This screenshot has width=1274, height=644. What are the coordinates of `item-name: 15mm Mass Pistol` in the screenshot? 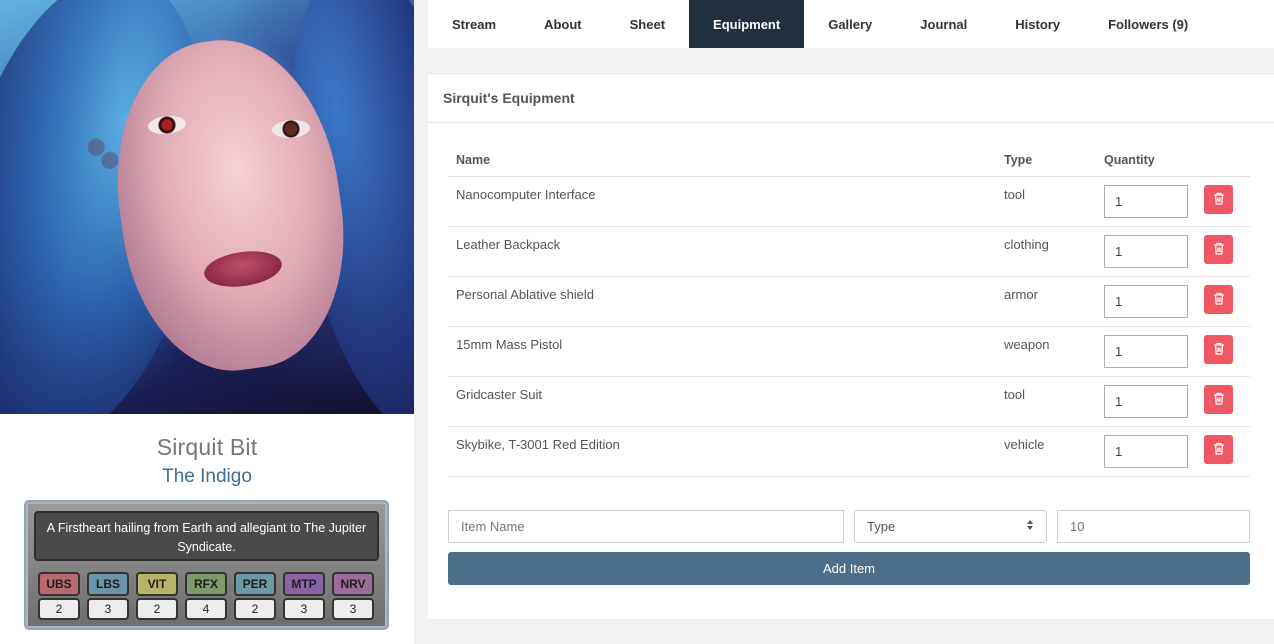 It's located at (509, 344).